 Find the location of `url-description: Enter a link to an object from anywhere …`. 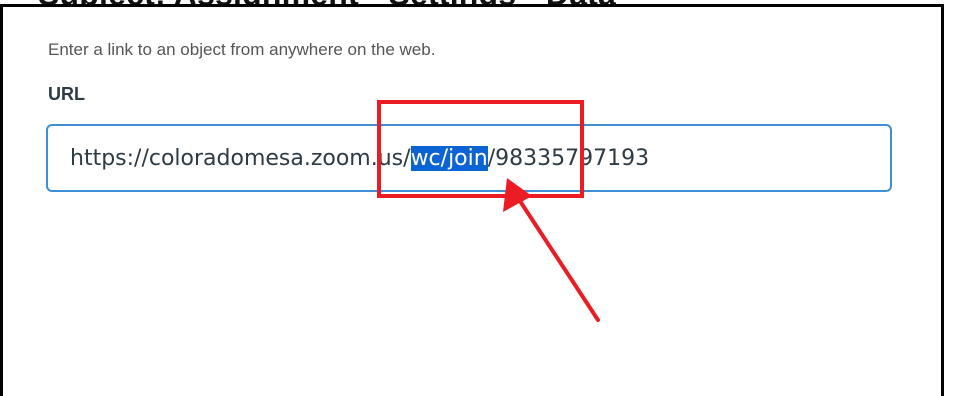

url-description: Enter a link to an object from anywhere … is located at coordinates (242, 49).